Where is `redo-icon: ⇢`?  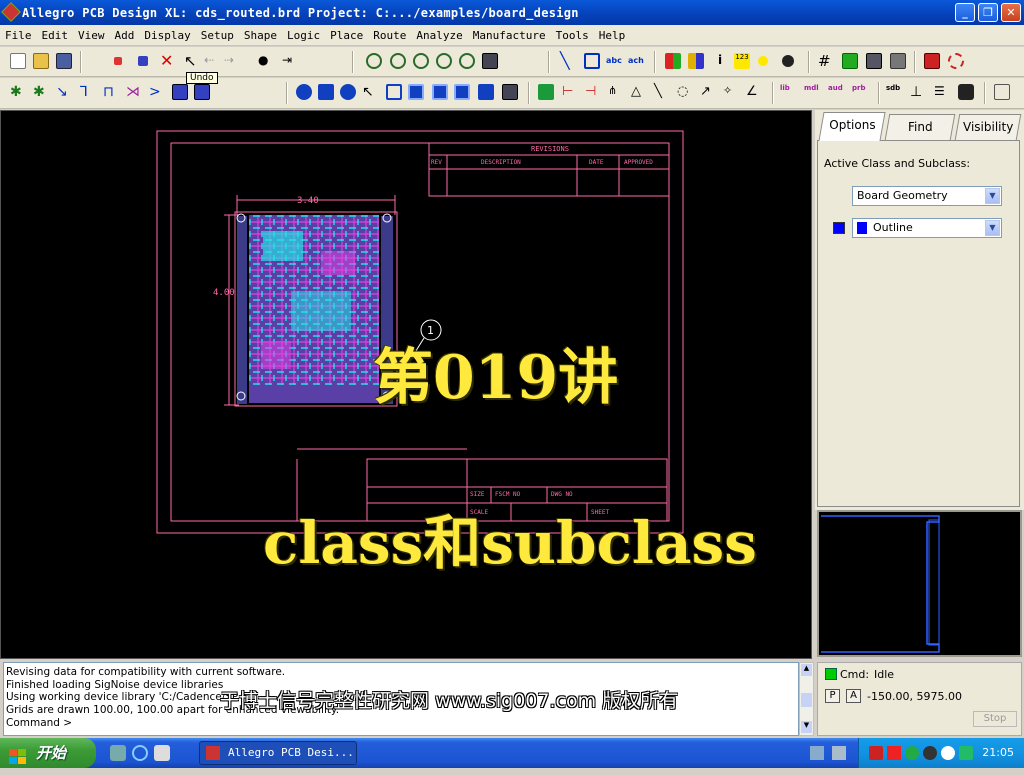
redo-icon: ⇢ is located at coordinates (232, 61).